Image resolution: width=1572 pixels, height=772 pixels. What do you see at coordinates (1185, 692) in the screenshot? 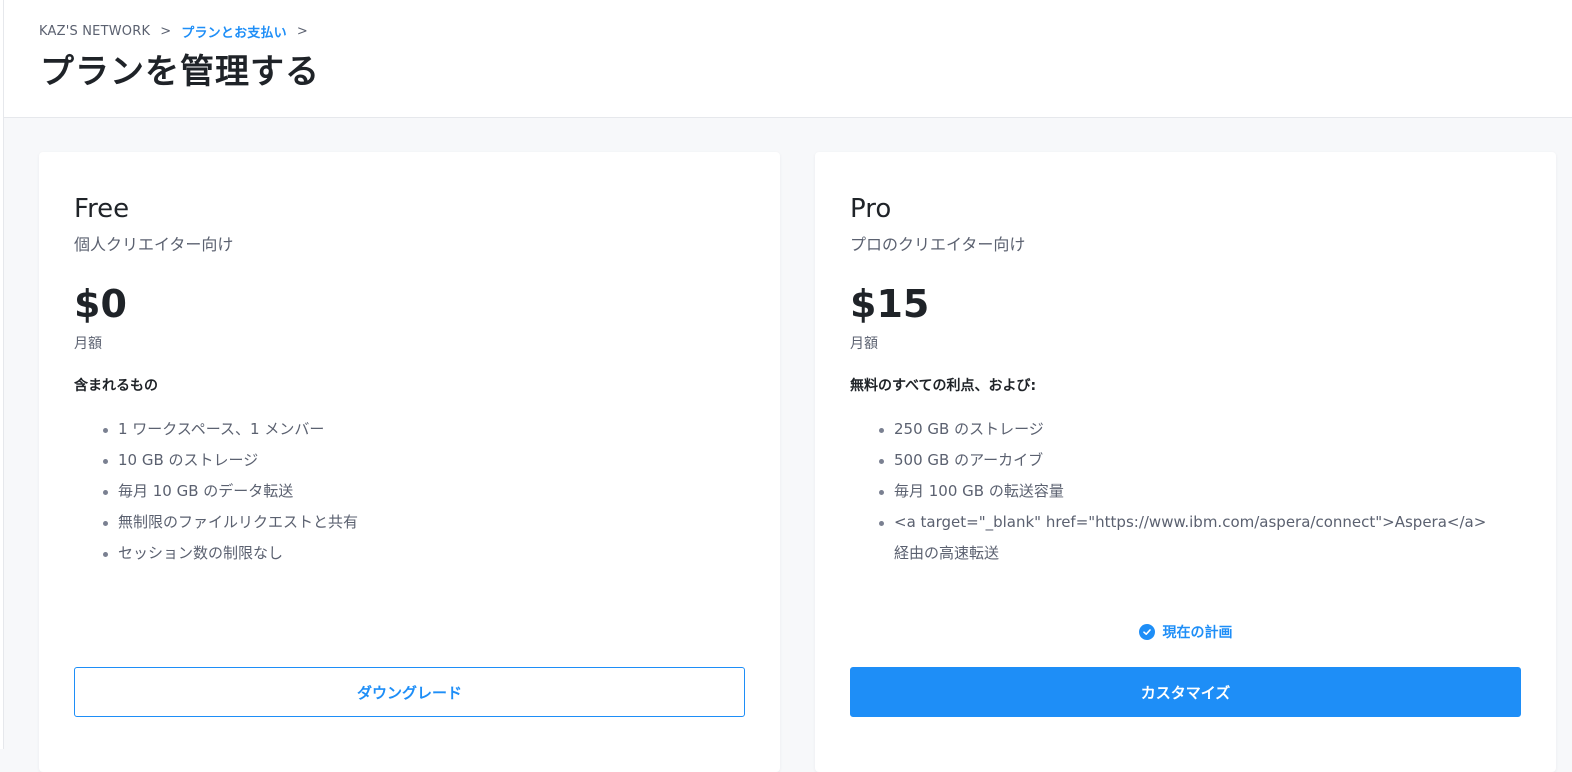
I see `customize-button: カスタマイズ` at bounding box center [1185, 692].